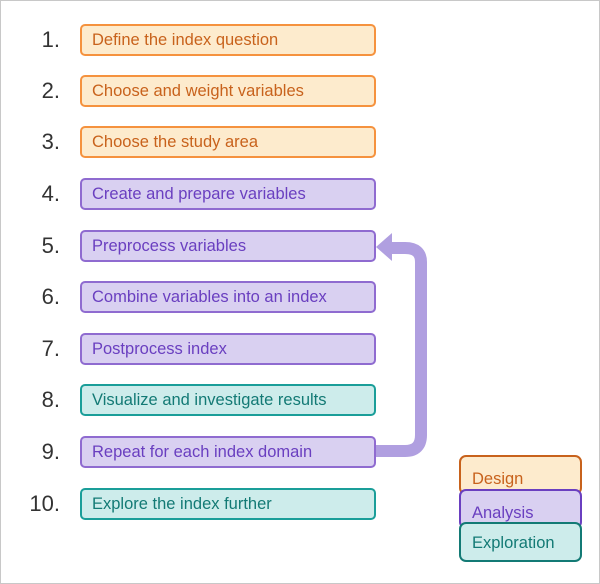 This screenshot has height=584, width=600. Describe the element at coordinates (50, 39) in the screenshot. I see `step-number: 1.` at that location.